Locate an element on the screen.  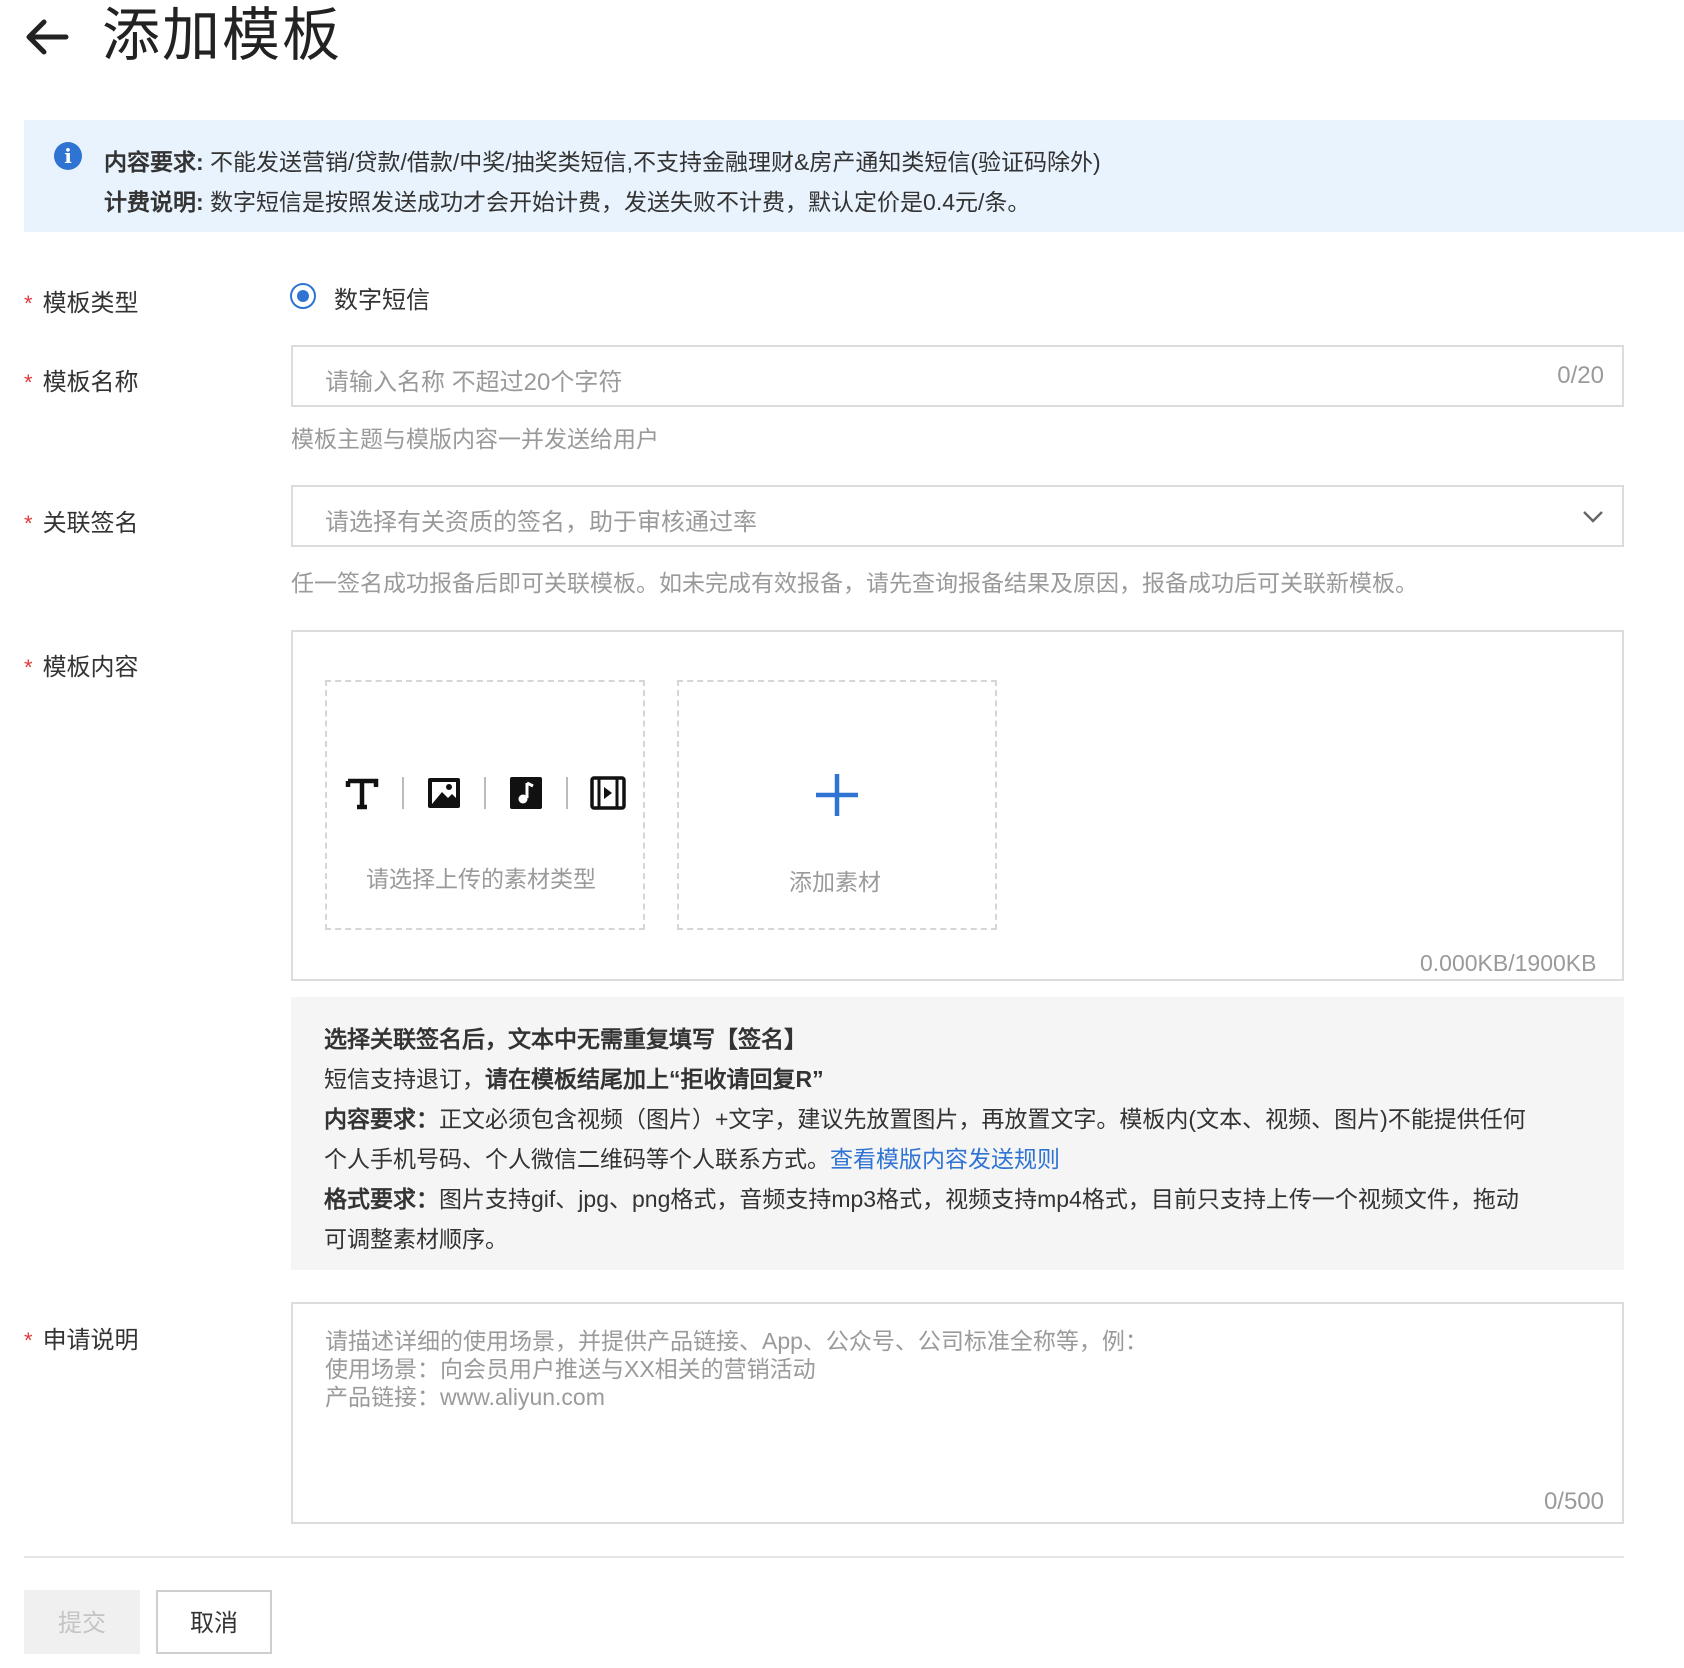
plus-icon is located at coordinates (837, 795).